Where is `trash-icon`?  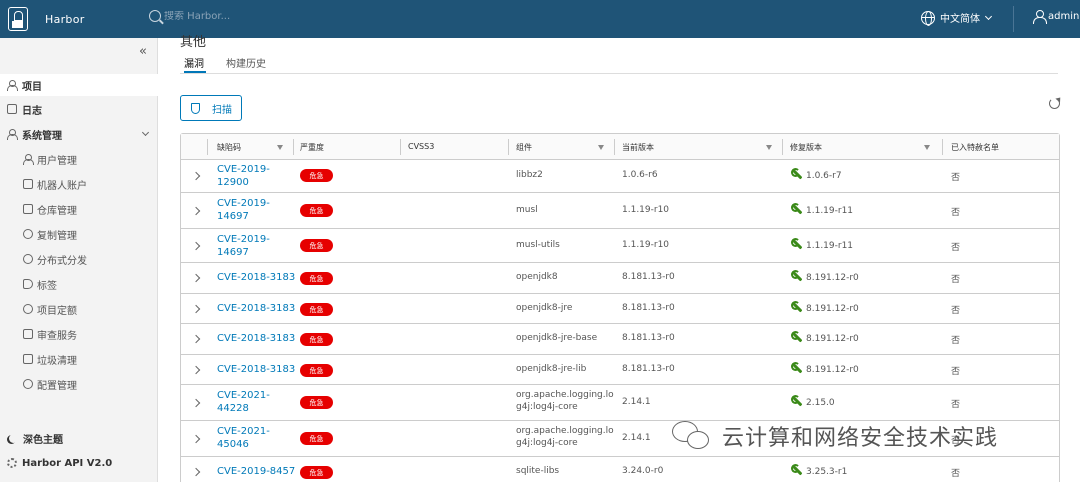
trash-icon is located at coordinates (28, 359).